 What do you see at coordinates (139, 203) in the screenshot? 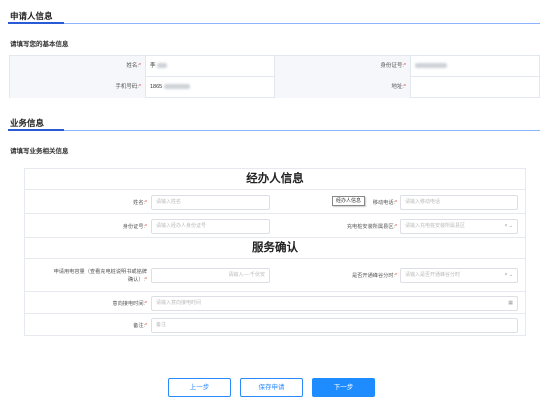
I see `handler-name-label: 姓名:` at bounding box center [139, 203].